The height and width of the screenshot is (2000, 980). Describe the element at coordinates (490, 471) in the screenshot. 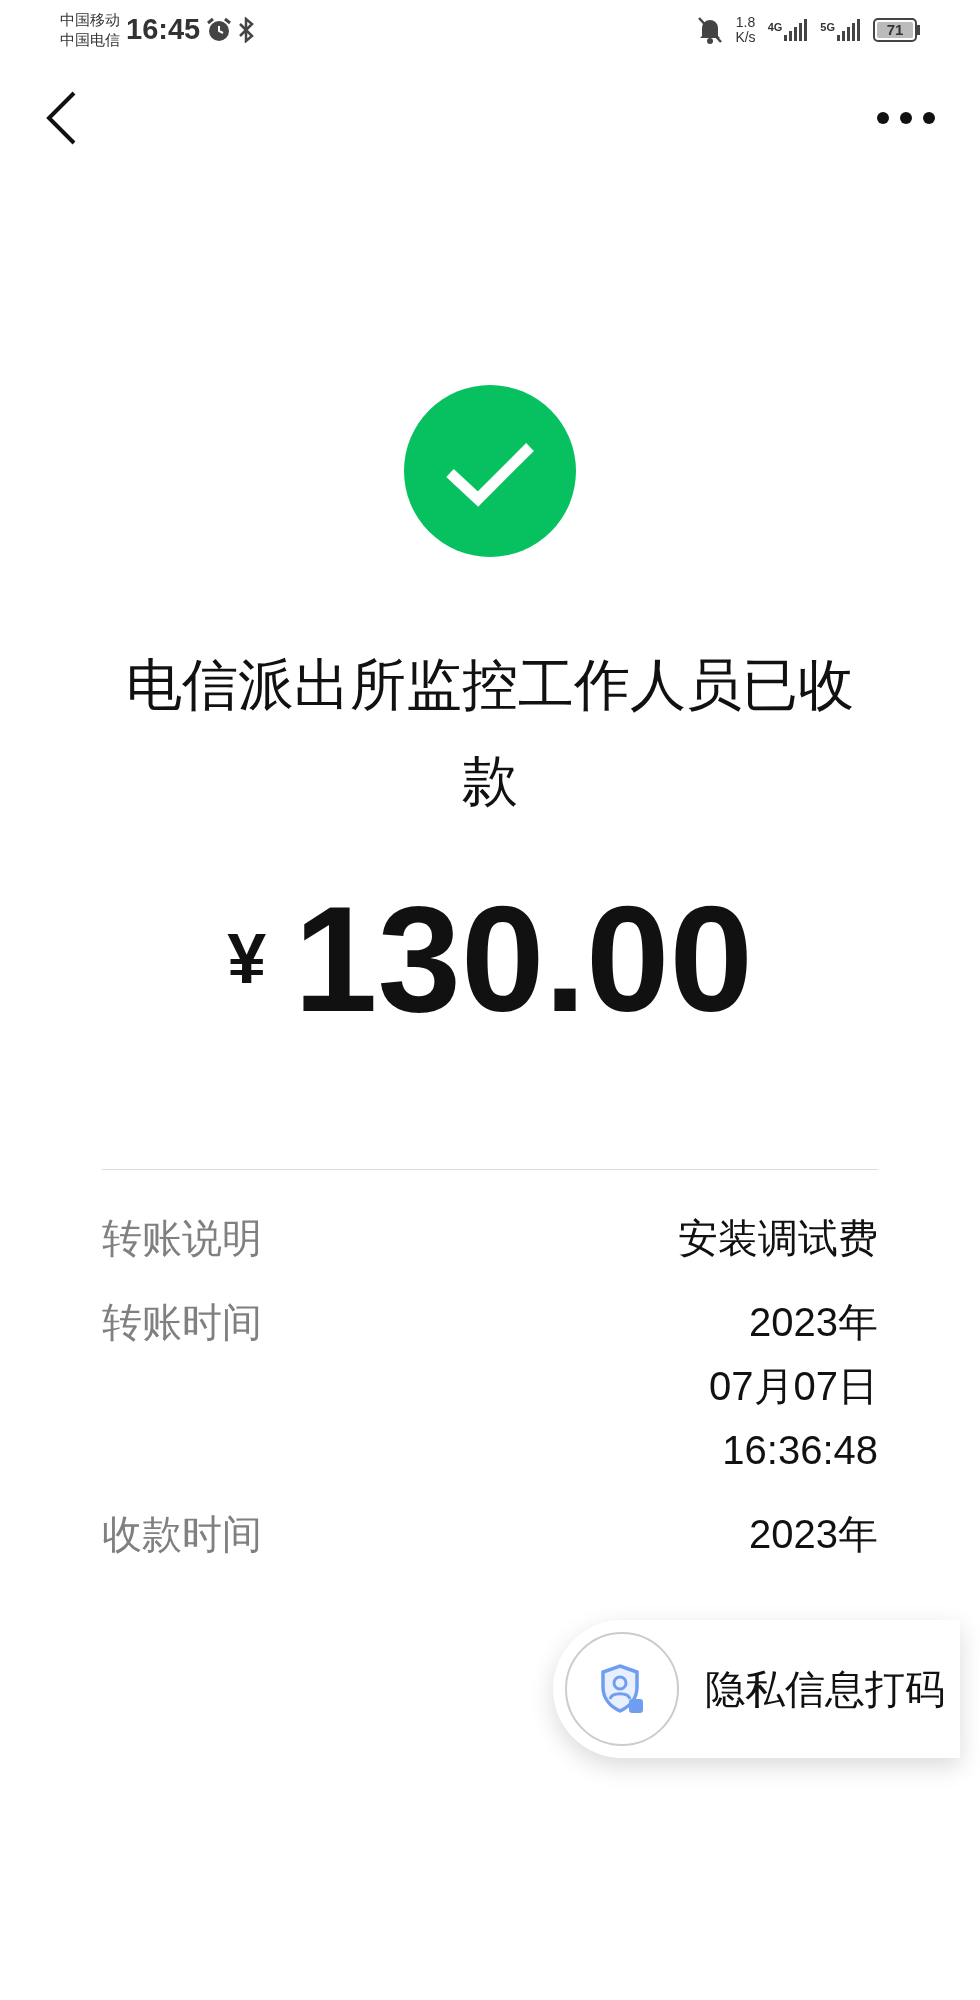

I see `success-check-icon` at that location.